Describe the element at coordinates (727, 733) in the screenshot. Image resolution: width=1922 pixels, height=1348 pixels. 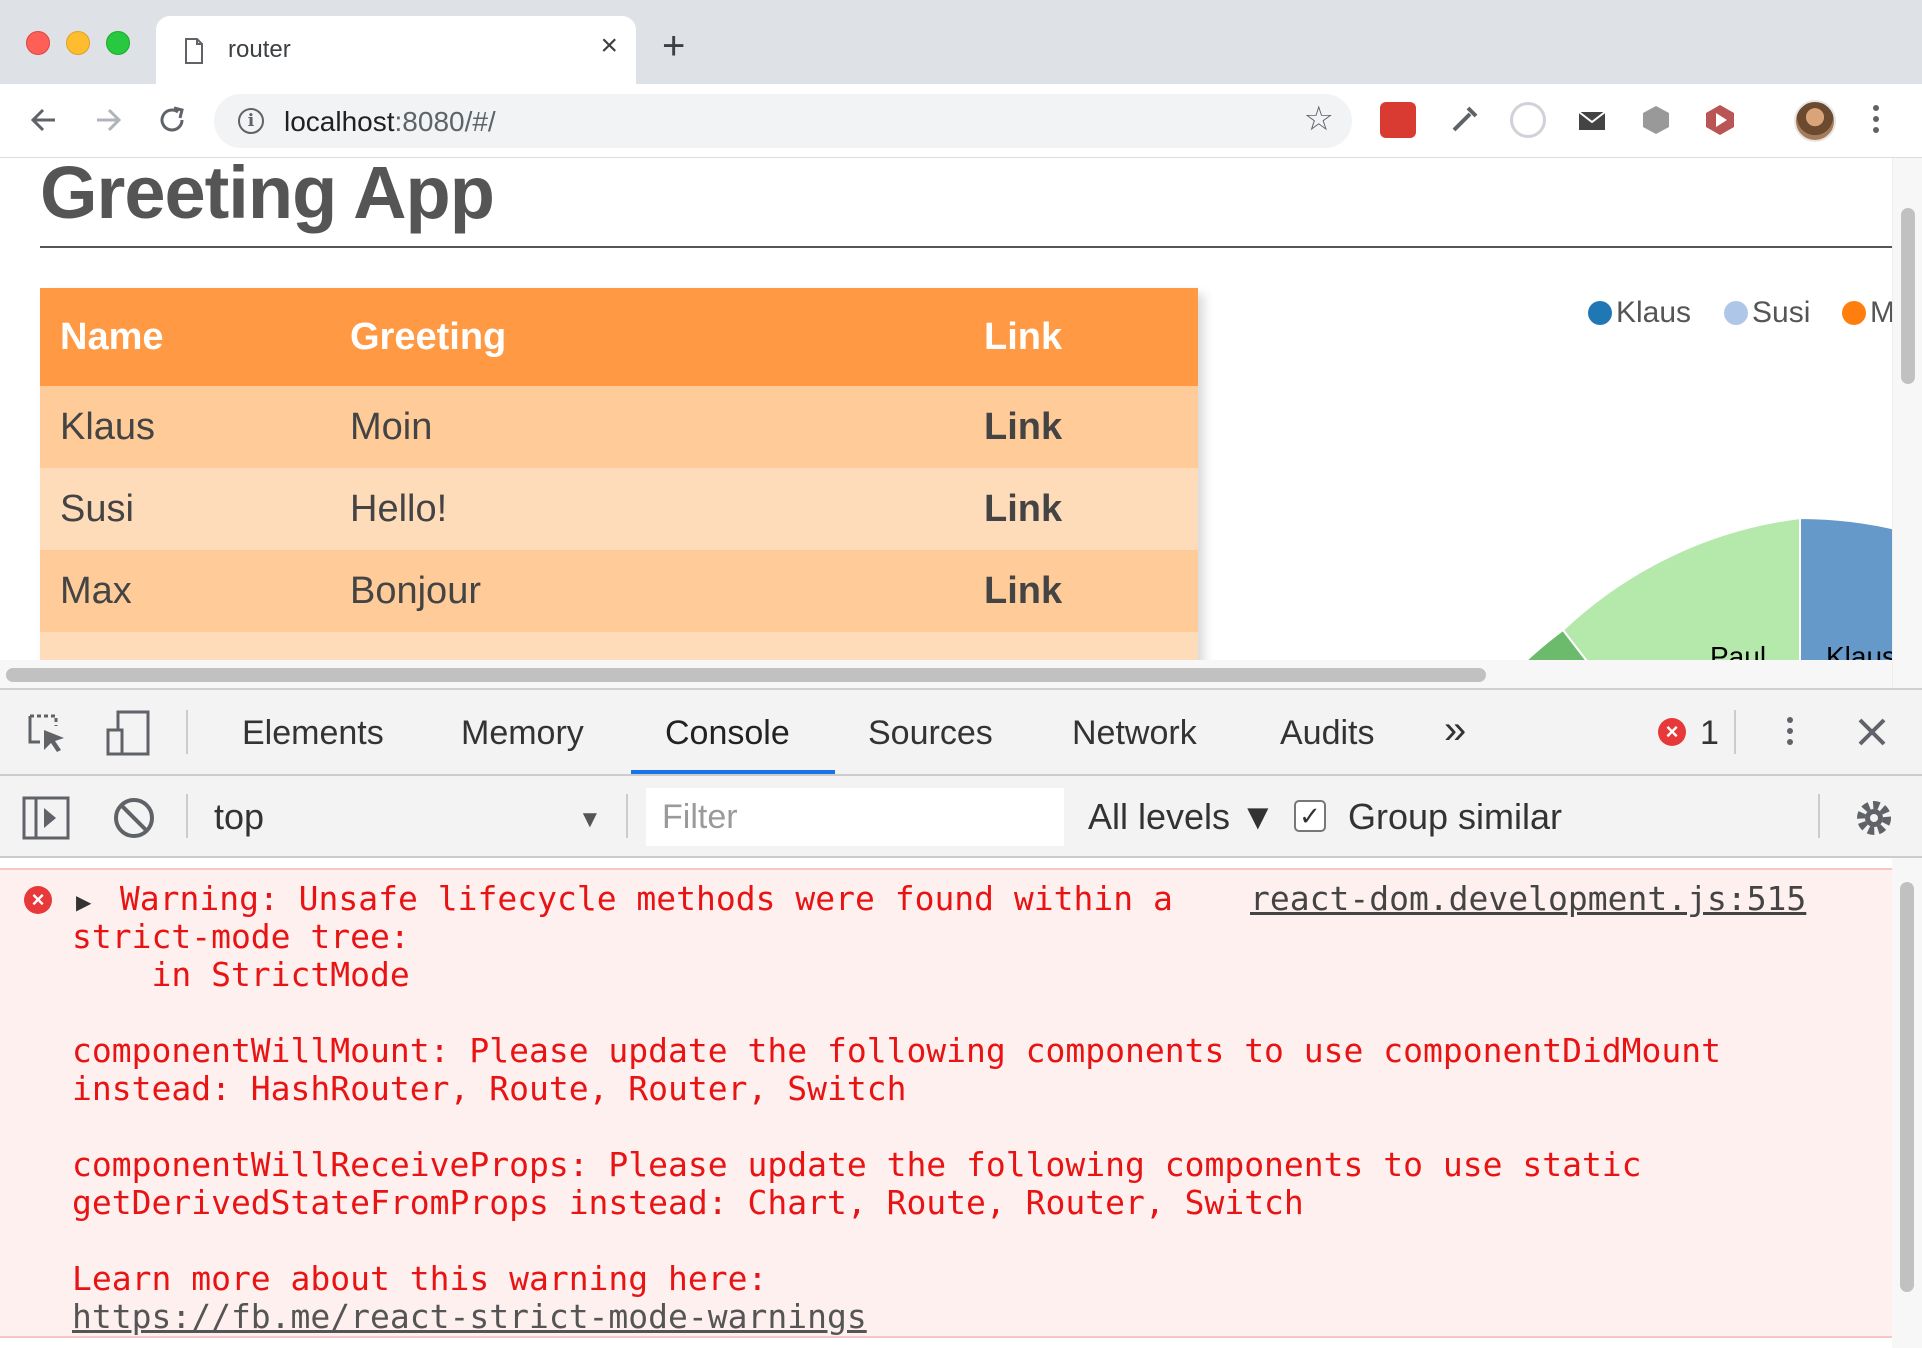
I see `tab-console: Console` at that location.